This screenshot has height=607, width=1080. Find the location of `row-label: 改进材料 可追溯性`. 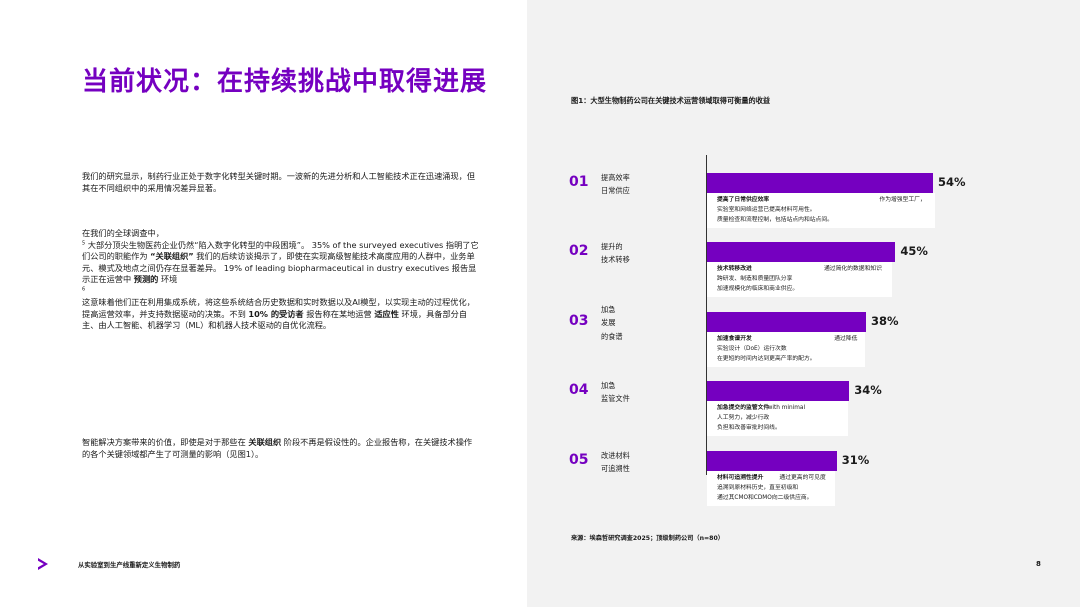

row-label: 改进材料 可追溯性 is located at coordinates (615, 462).